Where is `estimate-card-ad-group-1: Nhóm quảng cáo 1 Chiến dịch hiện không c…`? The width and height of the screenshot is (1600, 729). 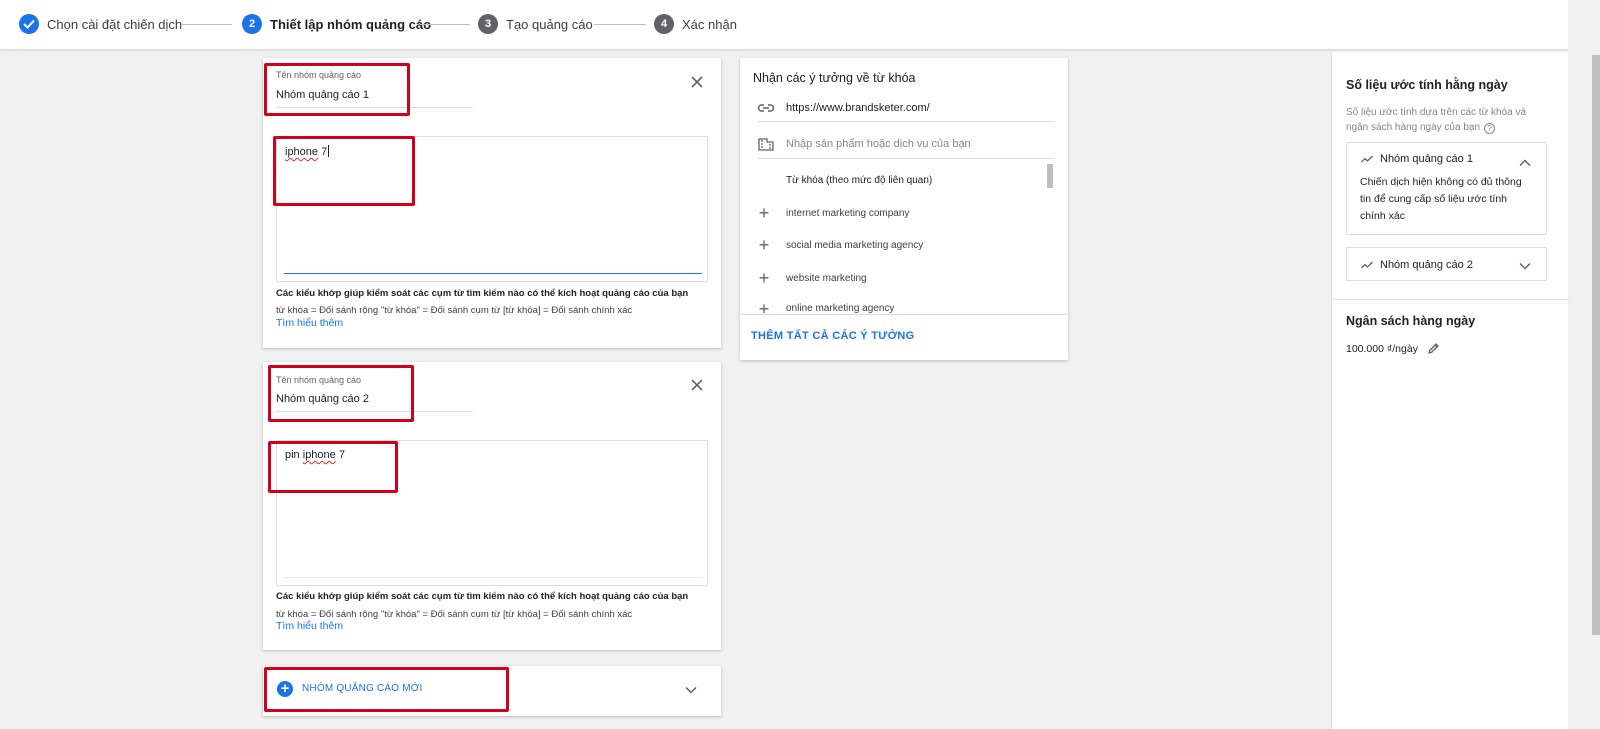
estimate-card-ad-group-1: Nhóm quảng cáo 1 Chiến dịch hiện không c… is located at coordinates (1446, 188).